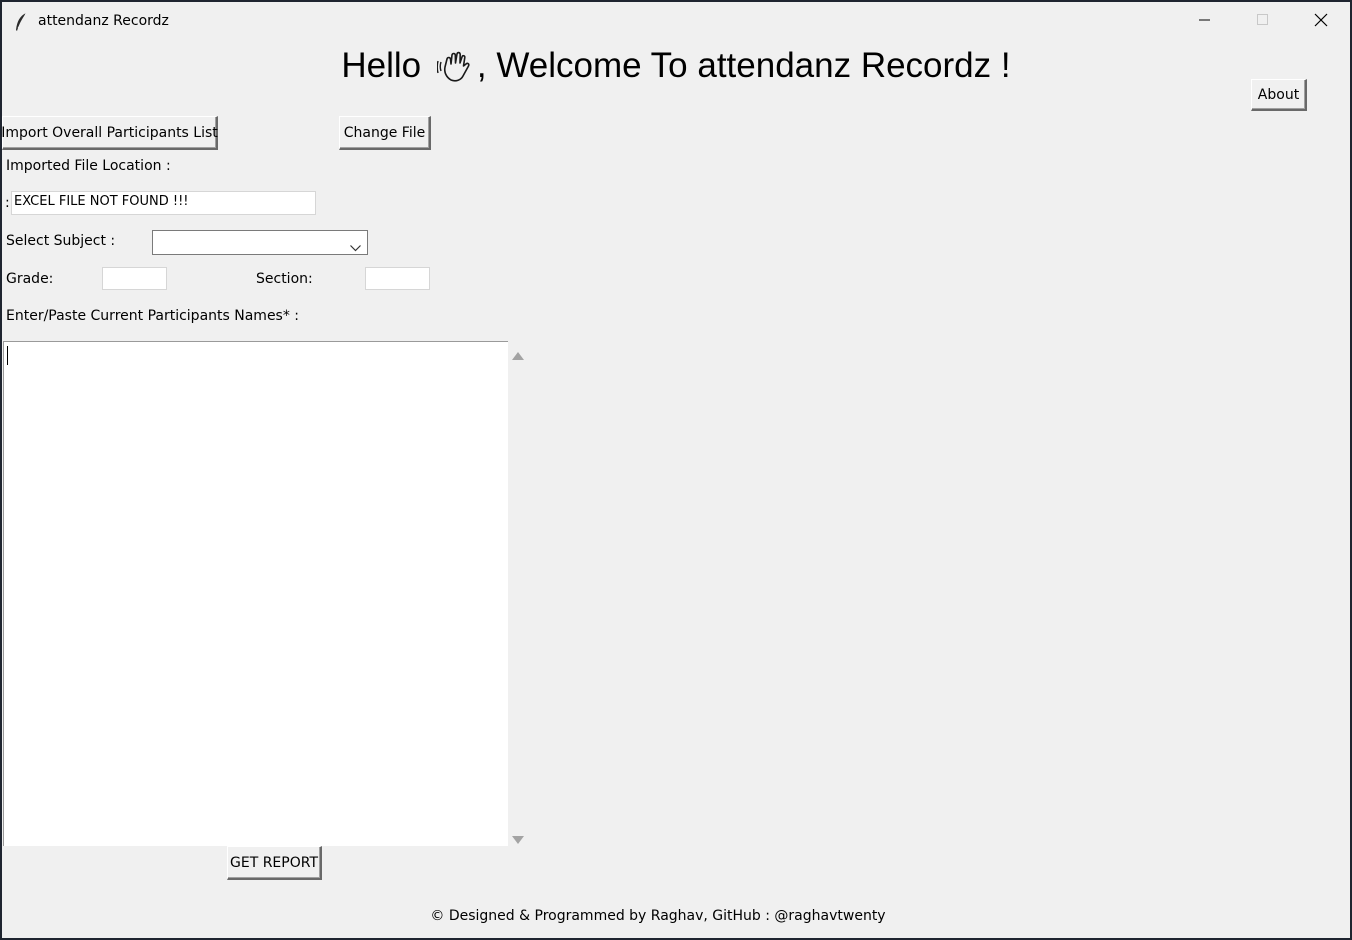 The image size is (1352, 940). I want to click on section-label: Section:, so click(284, 279).